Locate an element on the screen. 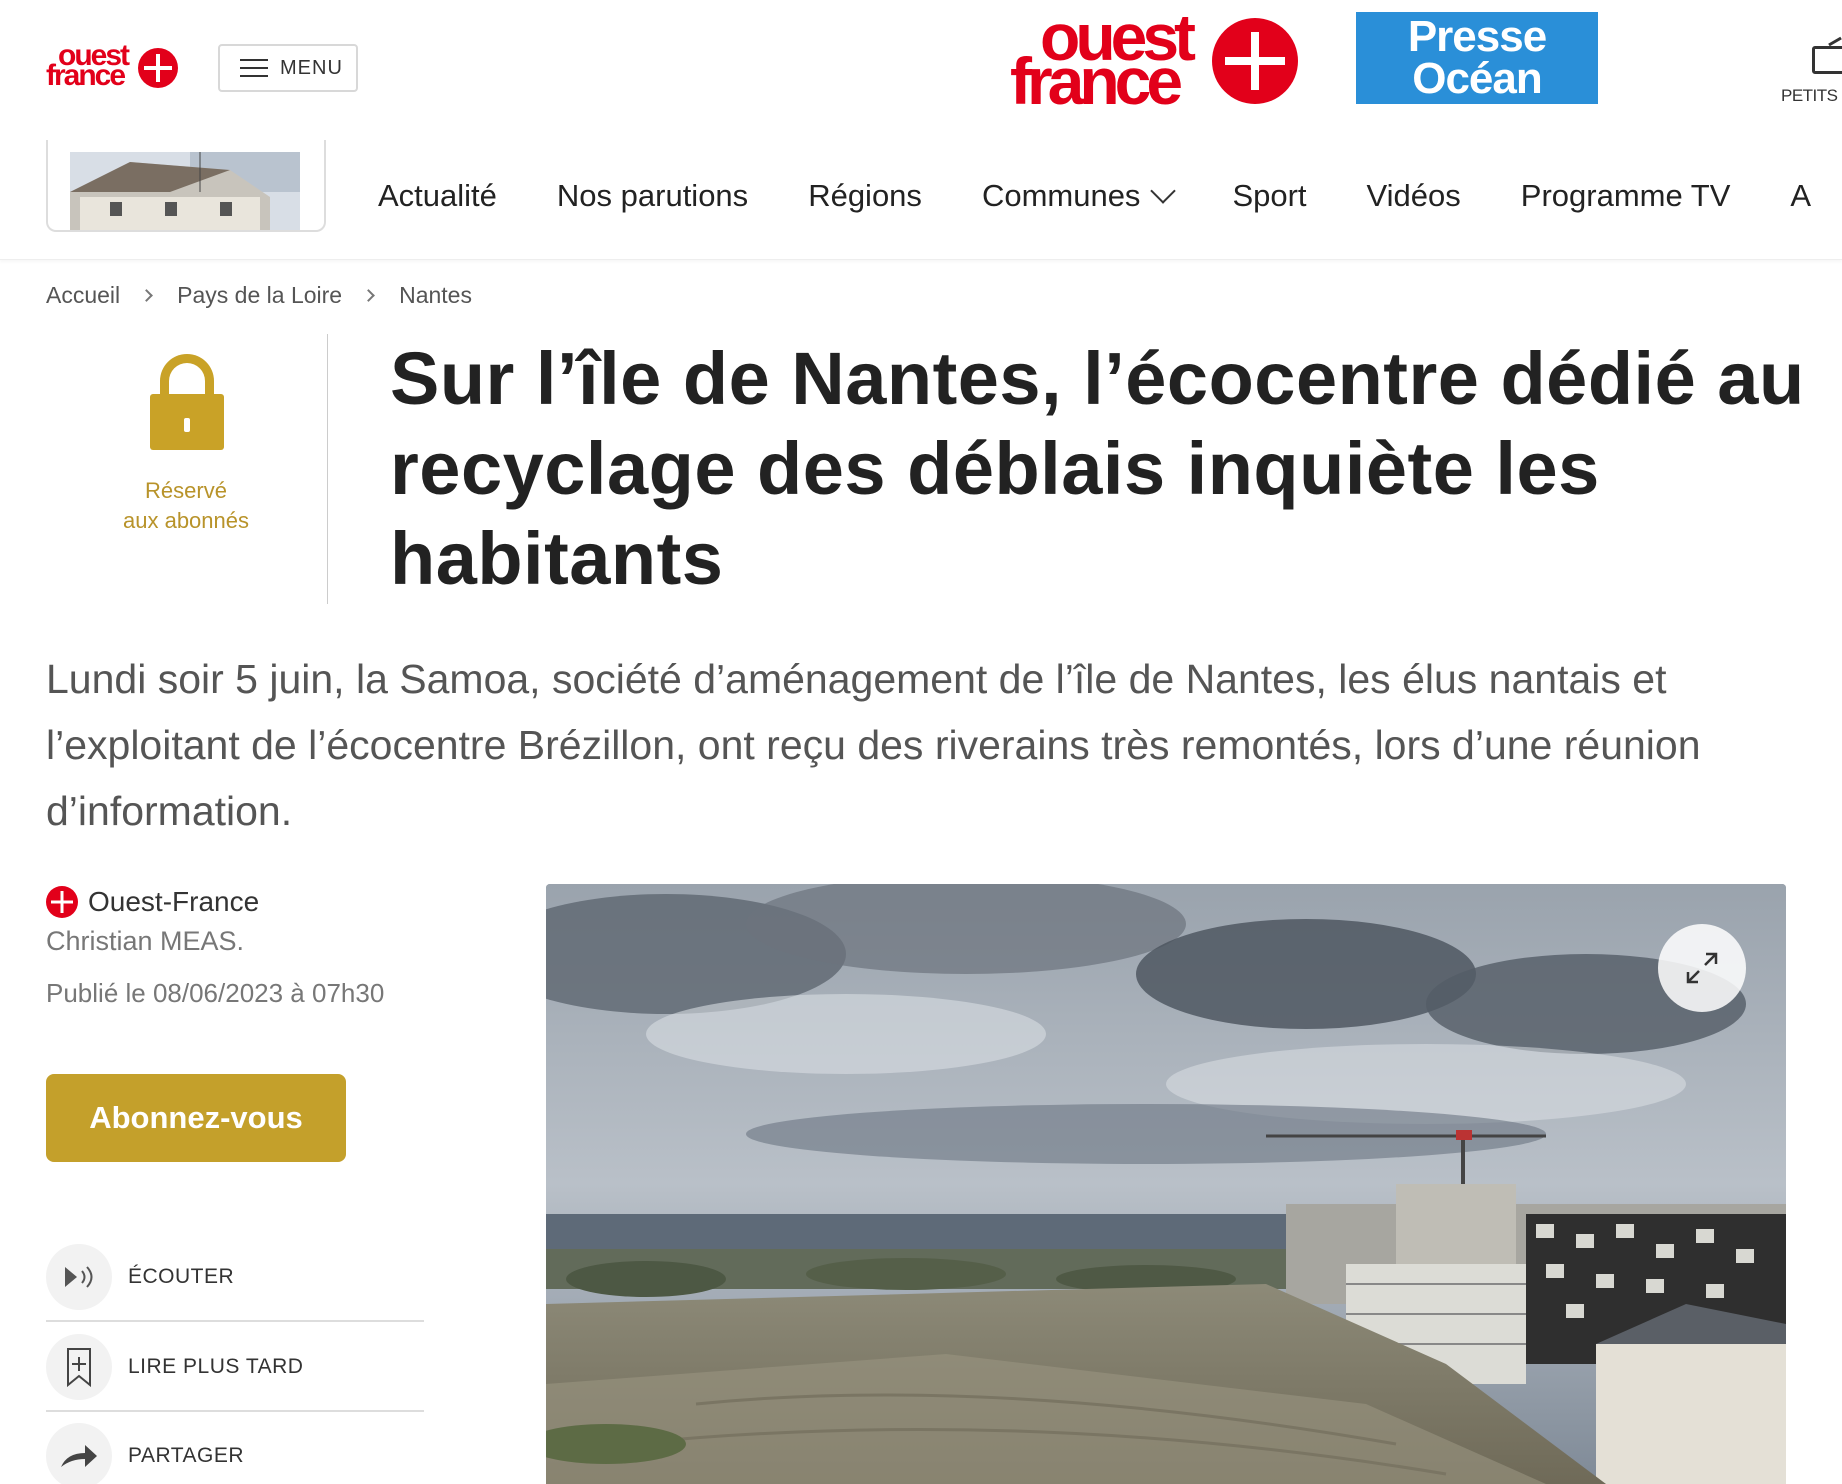  nav-item-actualite: Actualité is located at coordinates (437, 196).